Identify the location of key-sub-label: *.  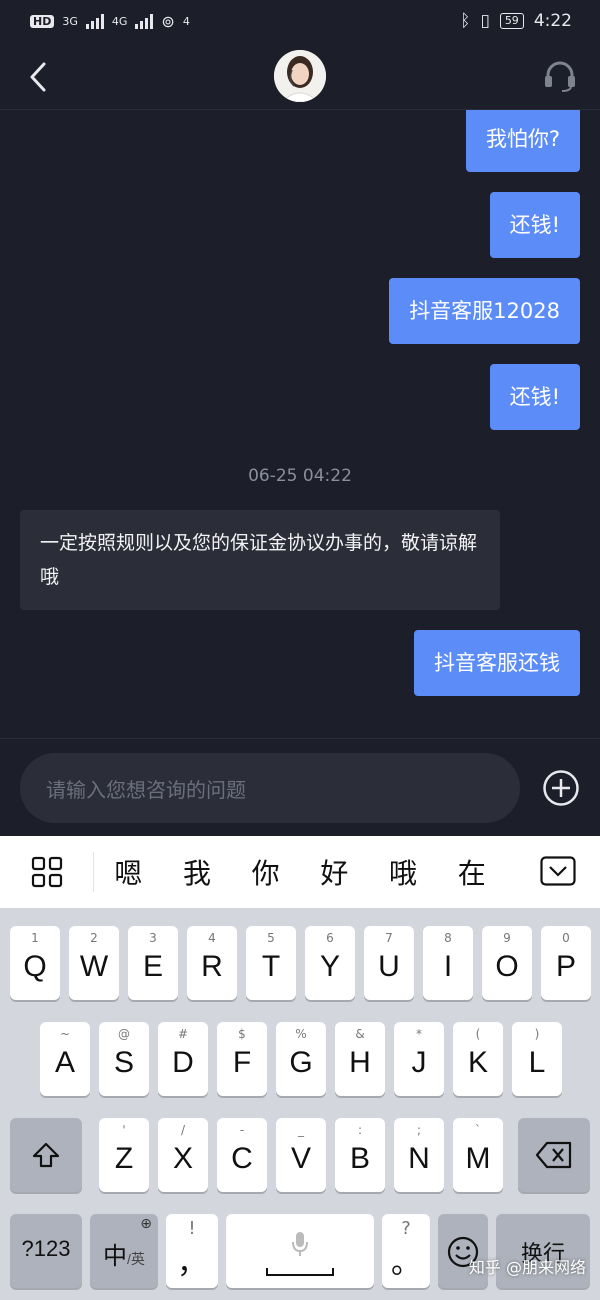
(419, 1034).